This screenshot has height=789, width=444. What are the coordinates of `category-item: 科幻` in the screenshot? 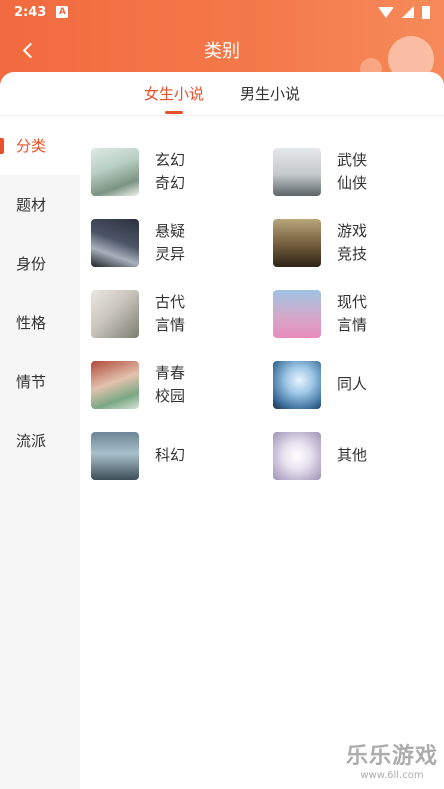 It's located at (182, 455).